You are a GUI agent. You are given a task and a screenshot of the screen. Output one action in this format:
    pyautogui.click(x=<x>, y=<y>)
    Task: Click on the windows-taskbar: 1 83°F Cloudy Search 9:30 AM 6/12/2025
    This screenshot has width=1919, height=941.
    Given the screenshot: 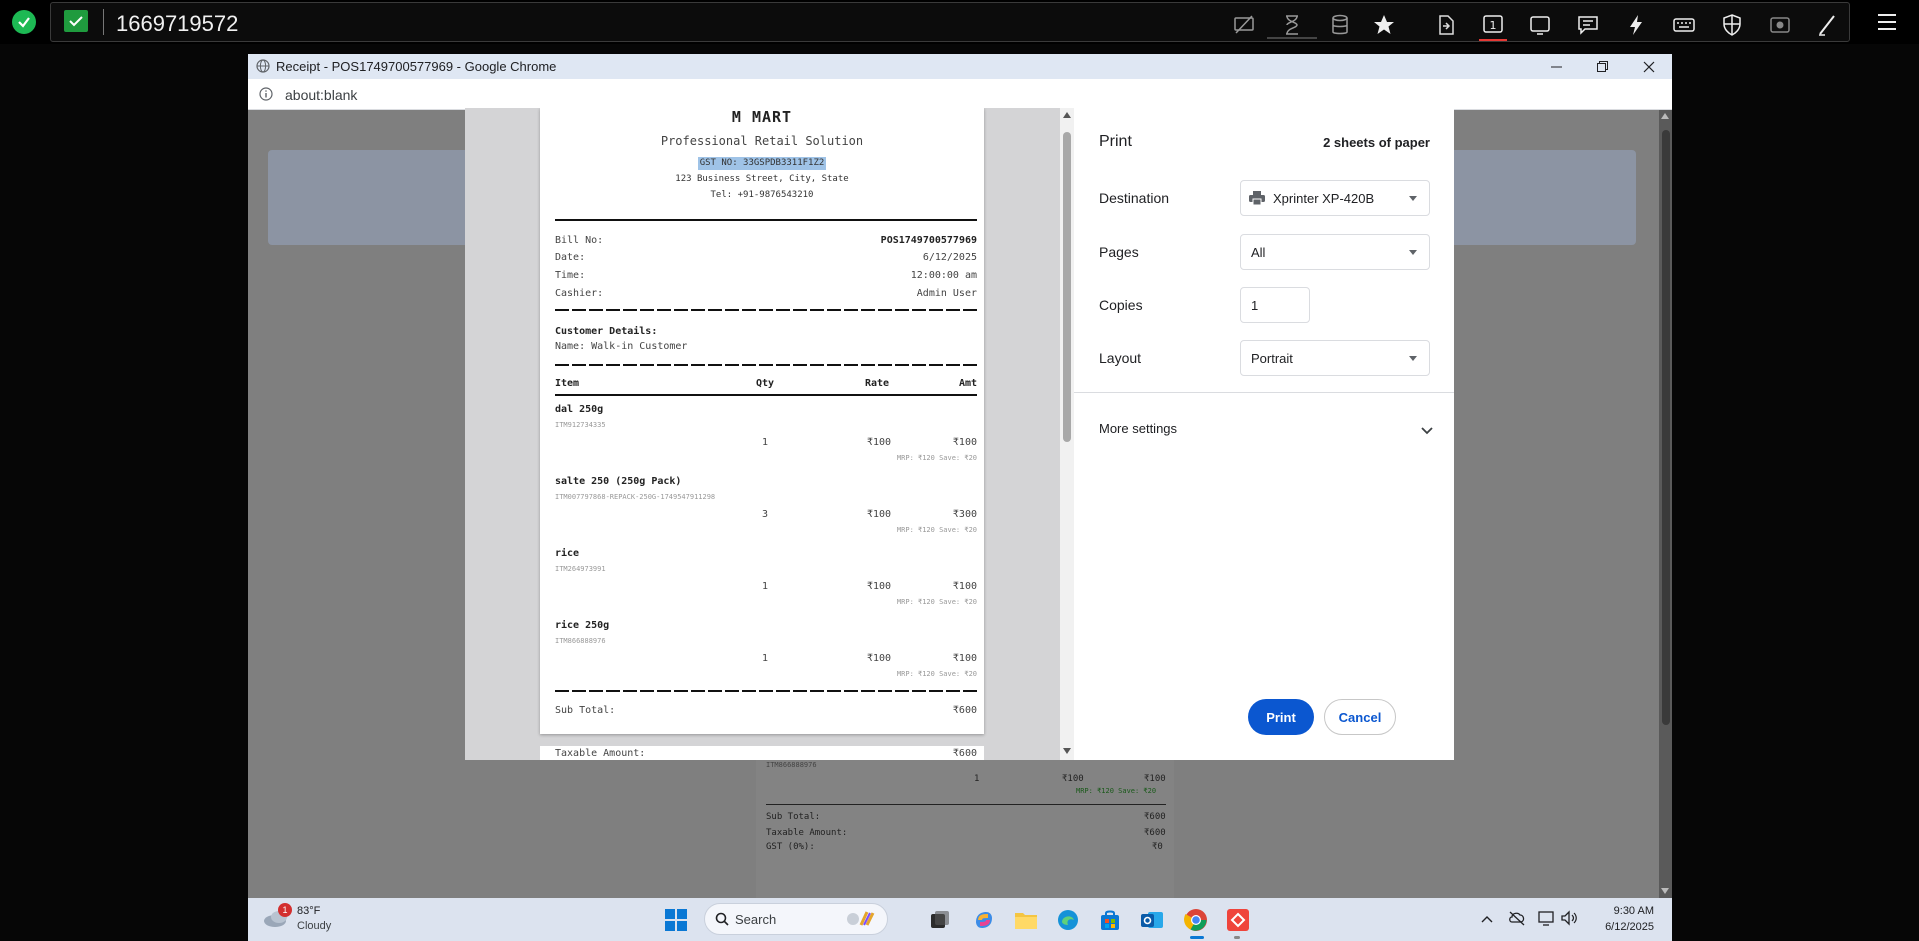 What is the action you would take?
    pyautogui.click(x=960, y=919)
    